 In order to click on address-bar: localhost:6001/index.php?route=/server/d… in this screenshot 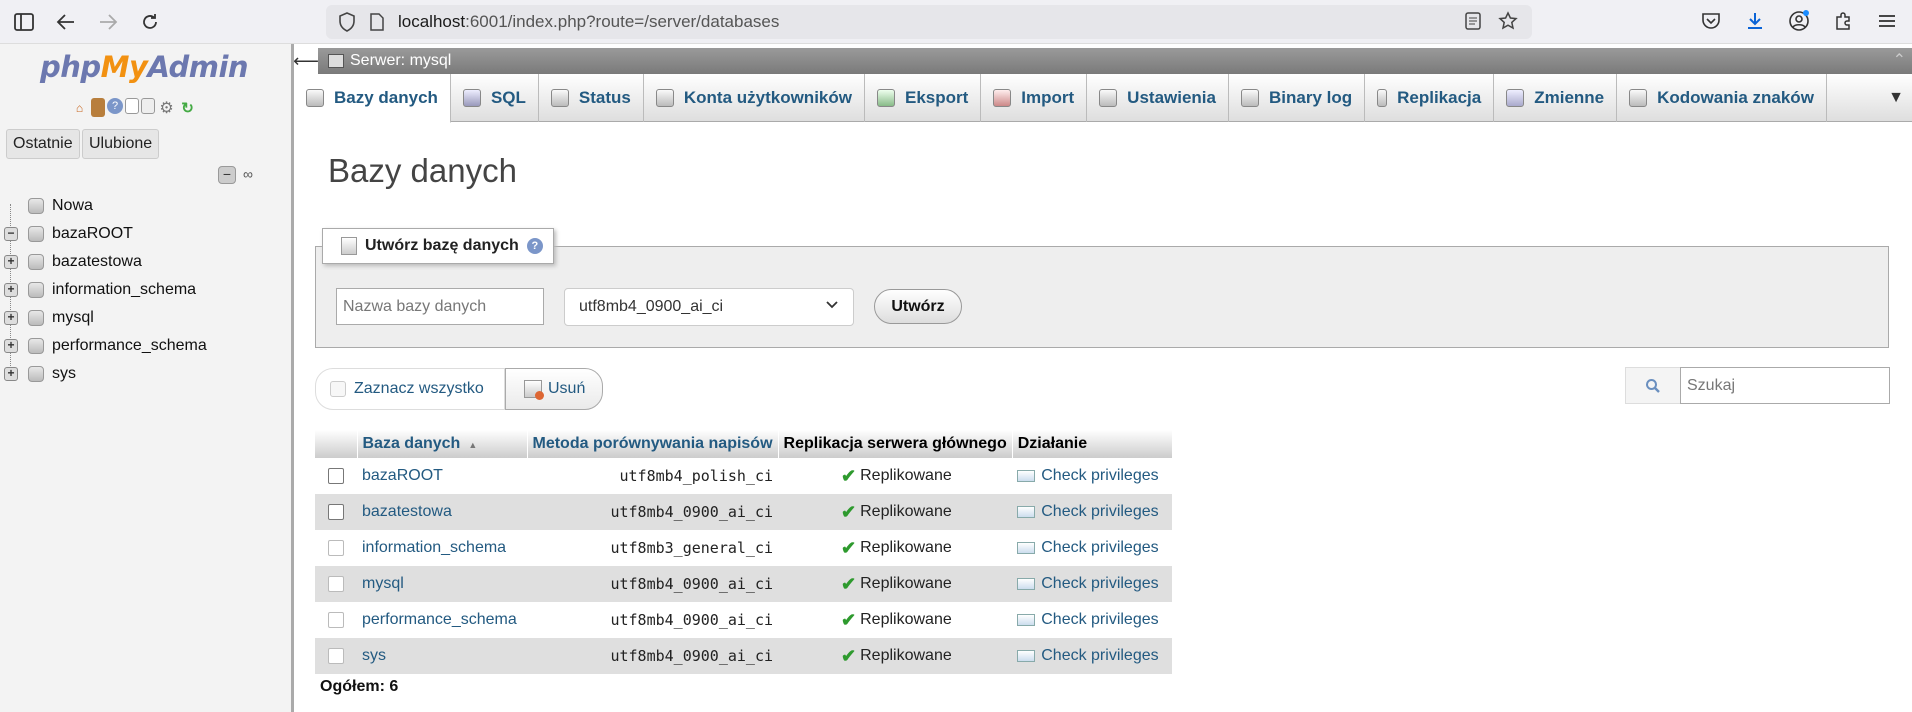, I will do `click(929, 22)`.